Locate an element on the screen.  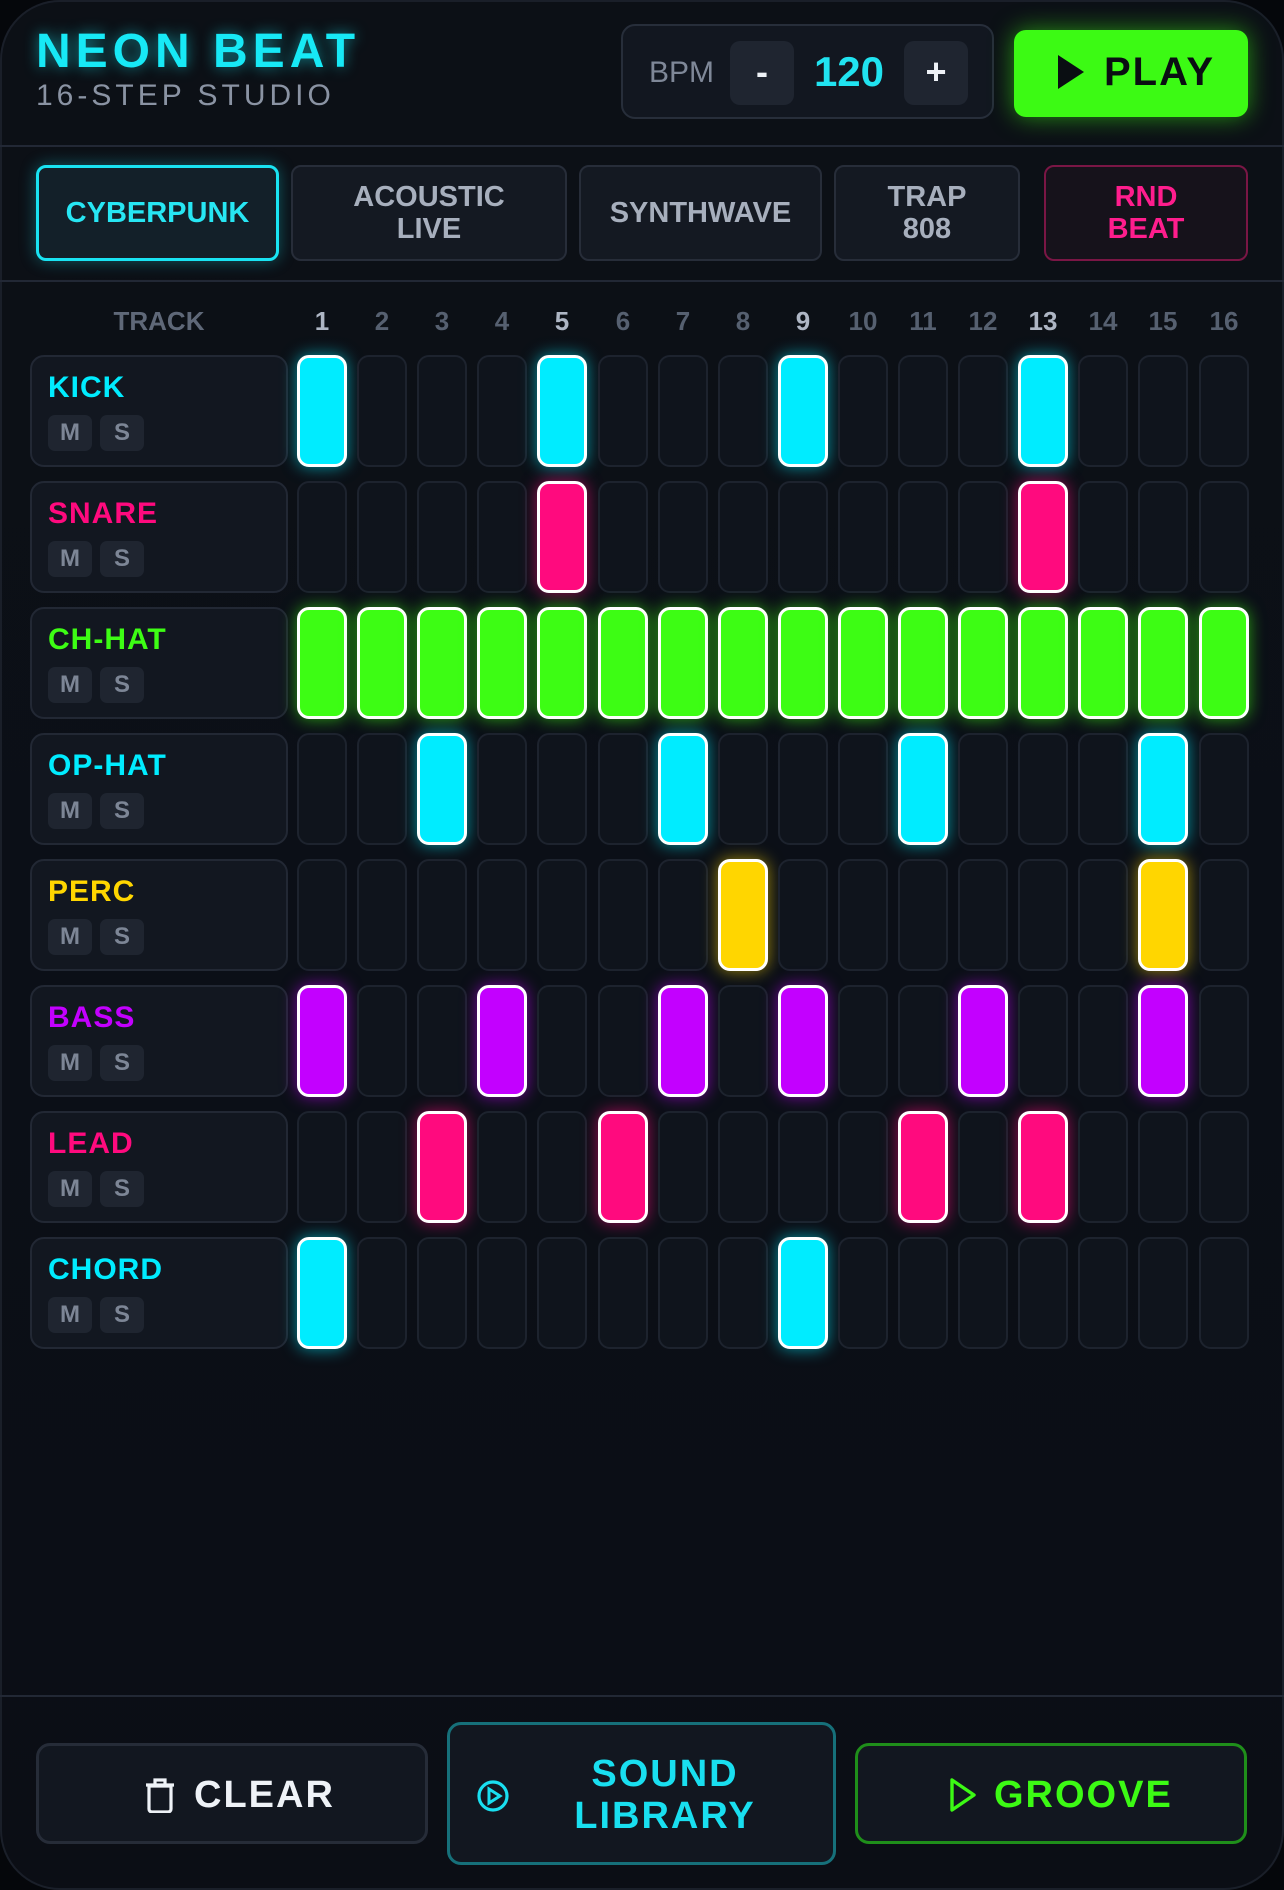
random-beat-button: RND BEAT is located at coordinates (1146, 213).